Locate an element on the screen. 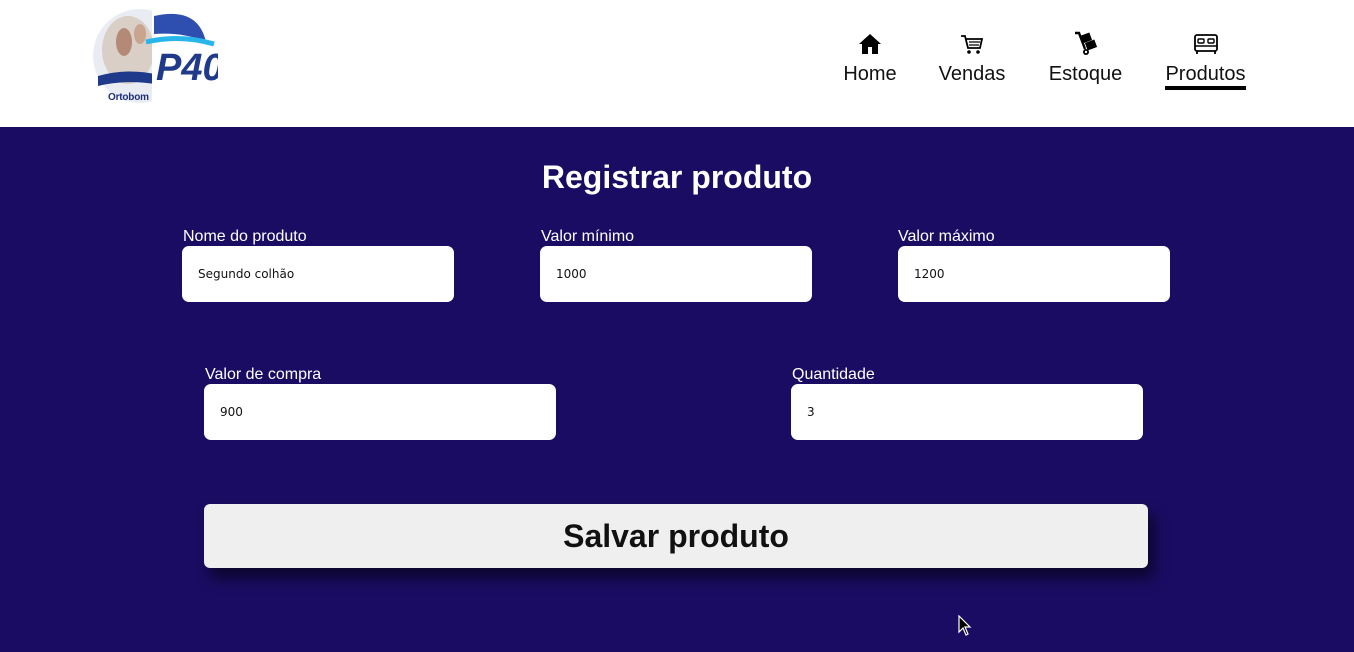 The image size is (1354, 652). save-product-button: Salvar produto is located at coordinates (676, 536).